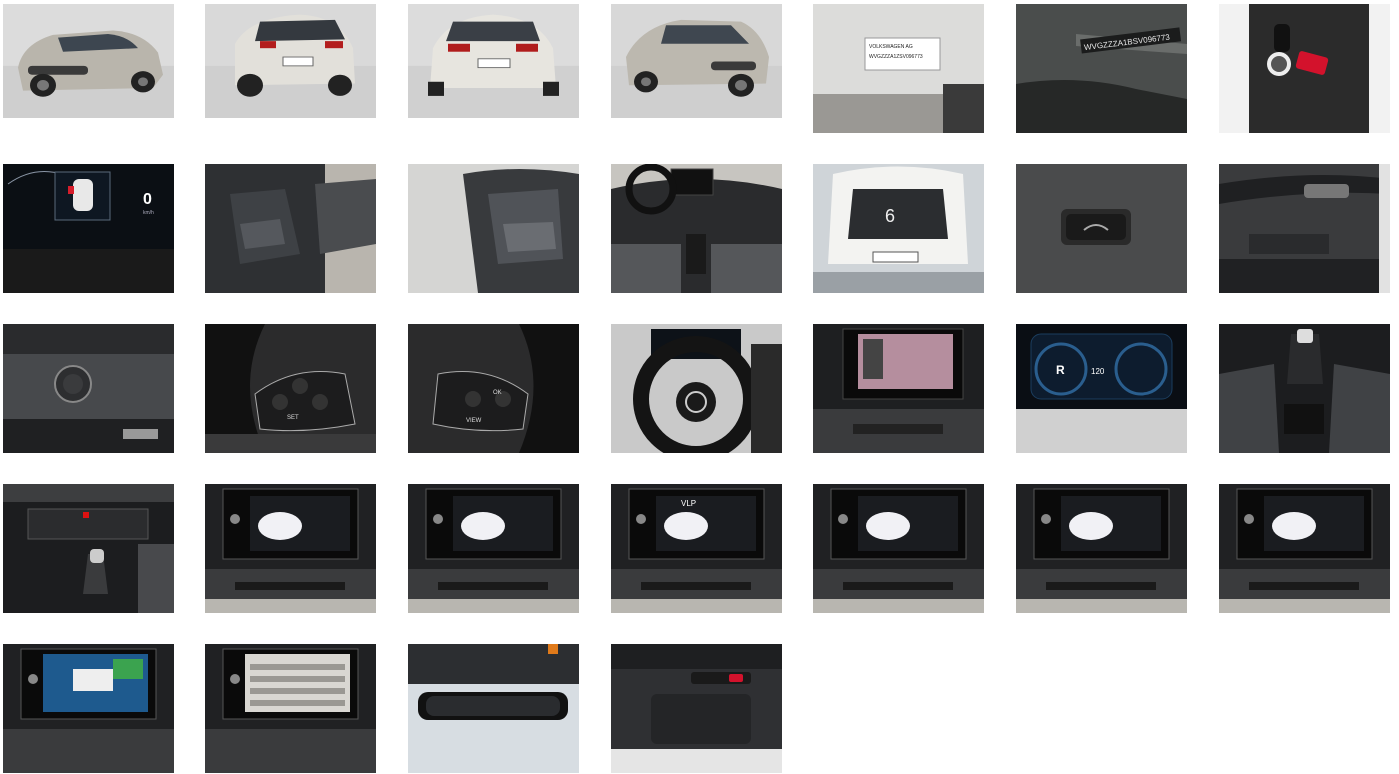 The image size is (1399, 774). Describe the element at coordinates (290, 708) in the screenshot. I see `infotainment-menu-list-photo` at that location.